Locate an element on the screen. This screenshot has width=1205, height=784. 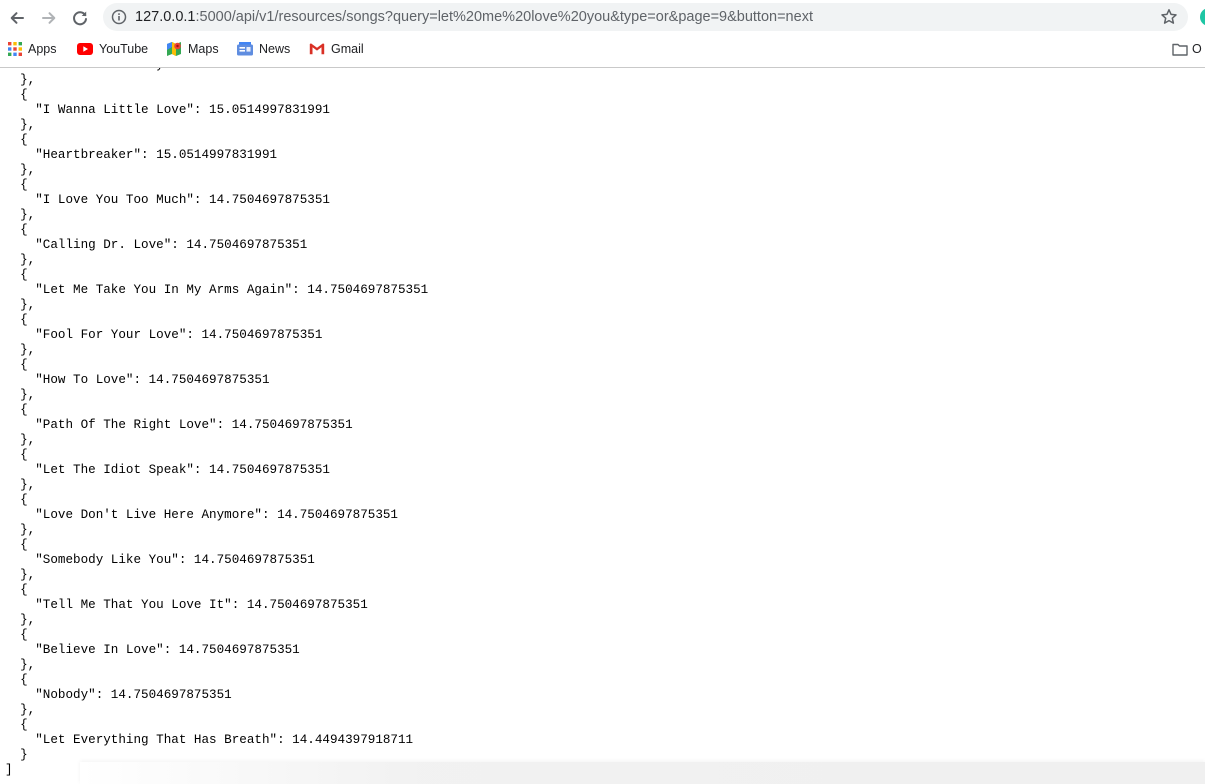
other-bookmarks: O is located at coordinates (1187, 49).